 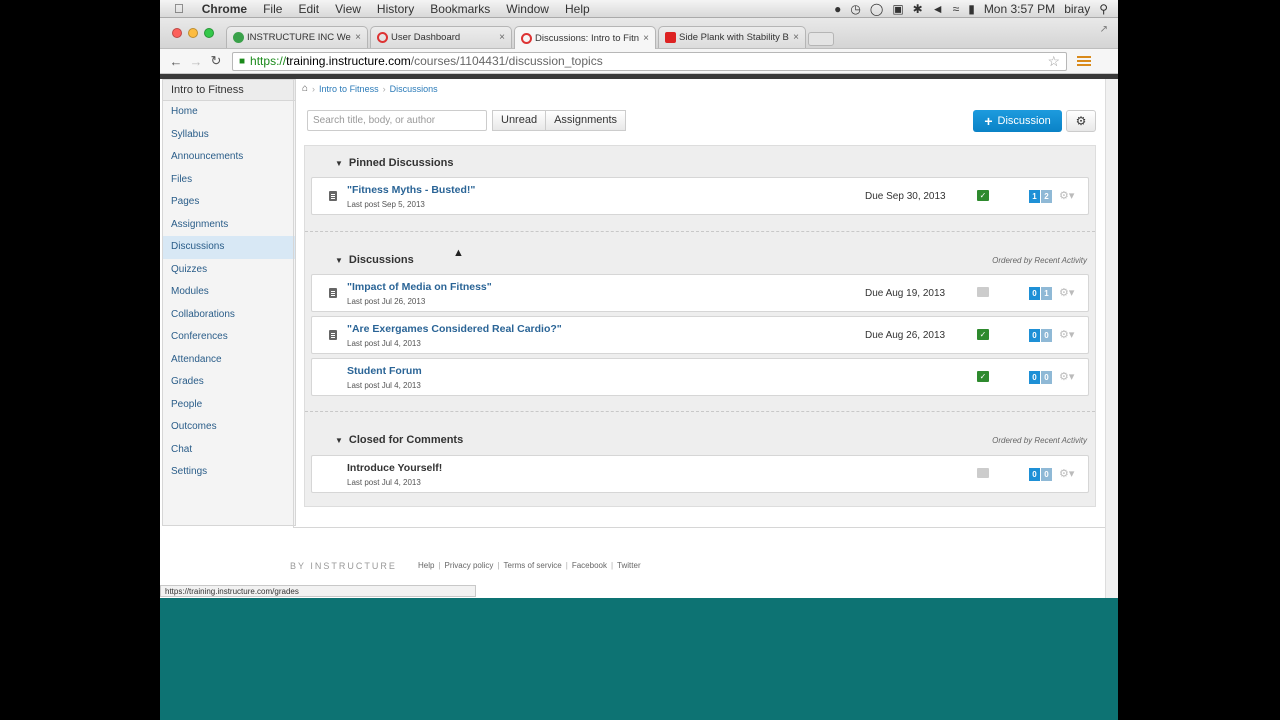 What do you see at coordinates (229, 135) in the screenshot?
I see `sidebar-item-syllabus: Syllabus` at bounding box center [229, 135].